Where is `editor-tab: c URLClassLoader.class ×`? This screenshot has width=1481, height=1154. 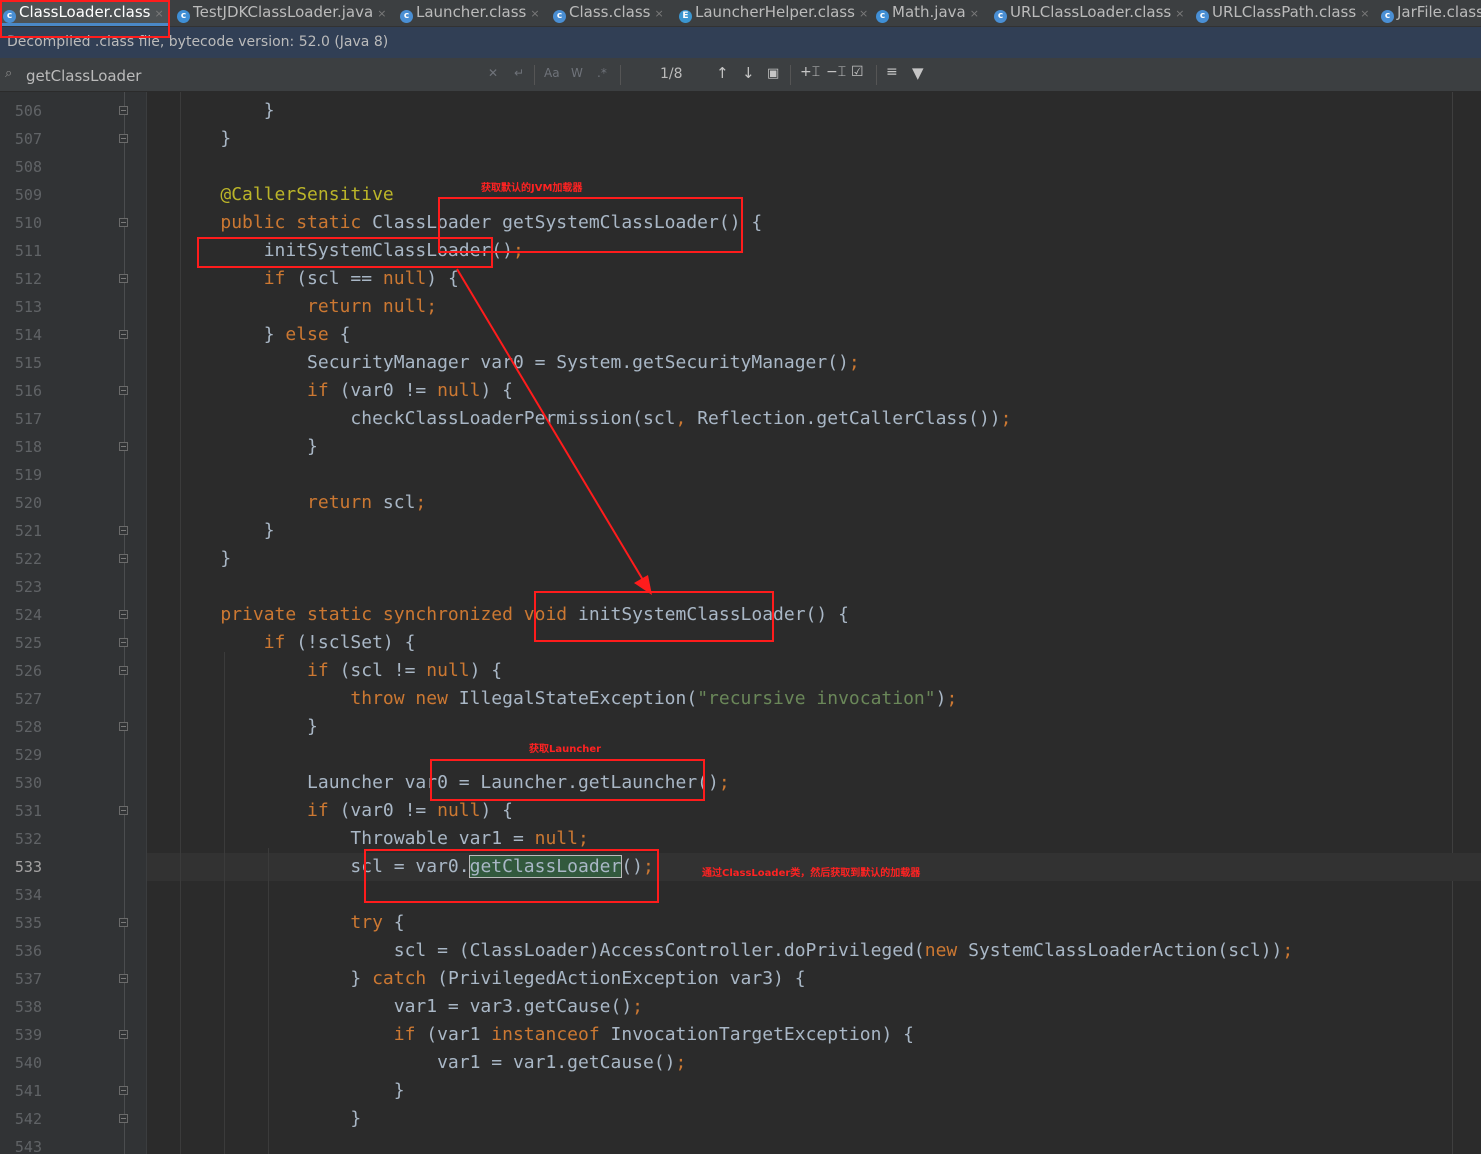 editor-tab: c URLClassLoader.class × is located at coordinates (1091, 13).